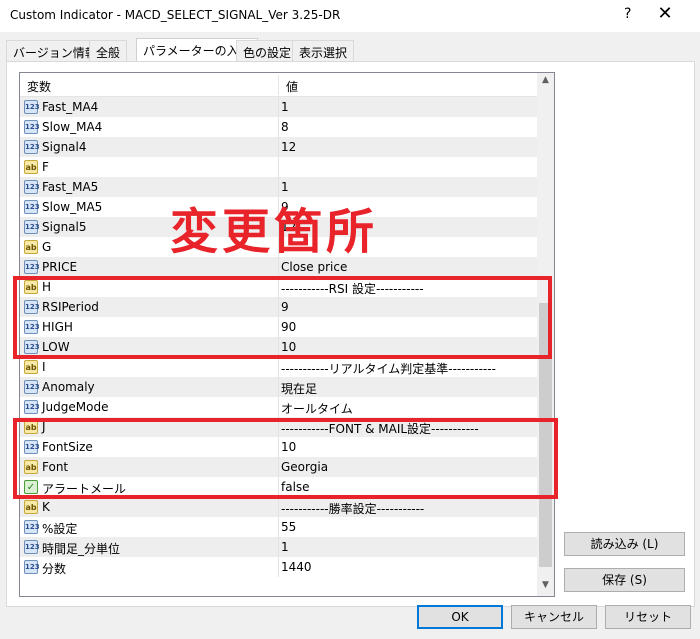 This screenshot has width=700, height=639. Describe the element at coordinates (554, 617) in the screenshot. I see `cancel-button: キャンセル` at that location.